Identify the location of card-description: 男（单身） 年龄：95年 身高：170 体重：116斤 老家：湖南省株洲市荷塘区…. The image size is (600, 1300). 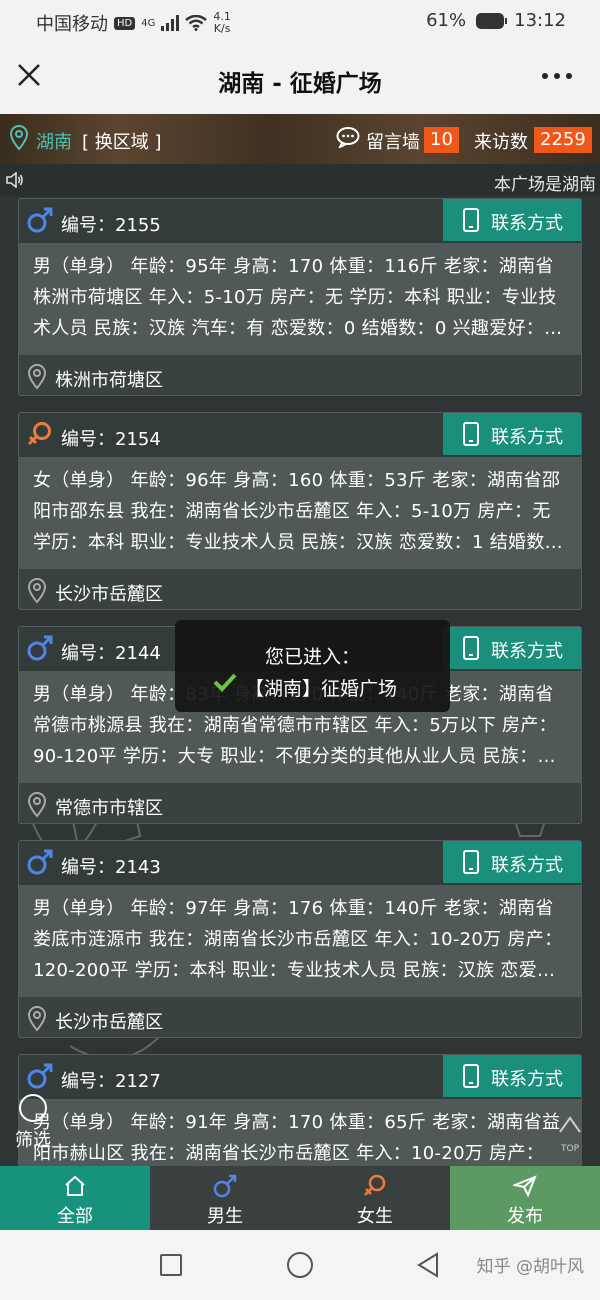
(300, 299).